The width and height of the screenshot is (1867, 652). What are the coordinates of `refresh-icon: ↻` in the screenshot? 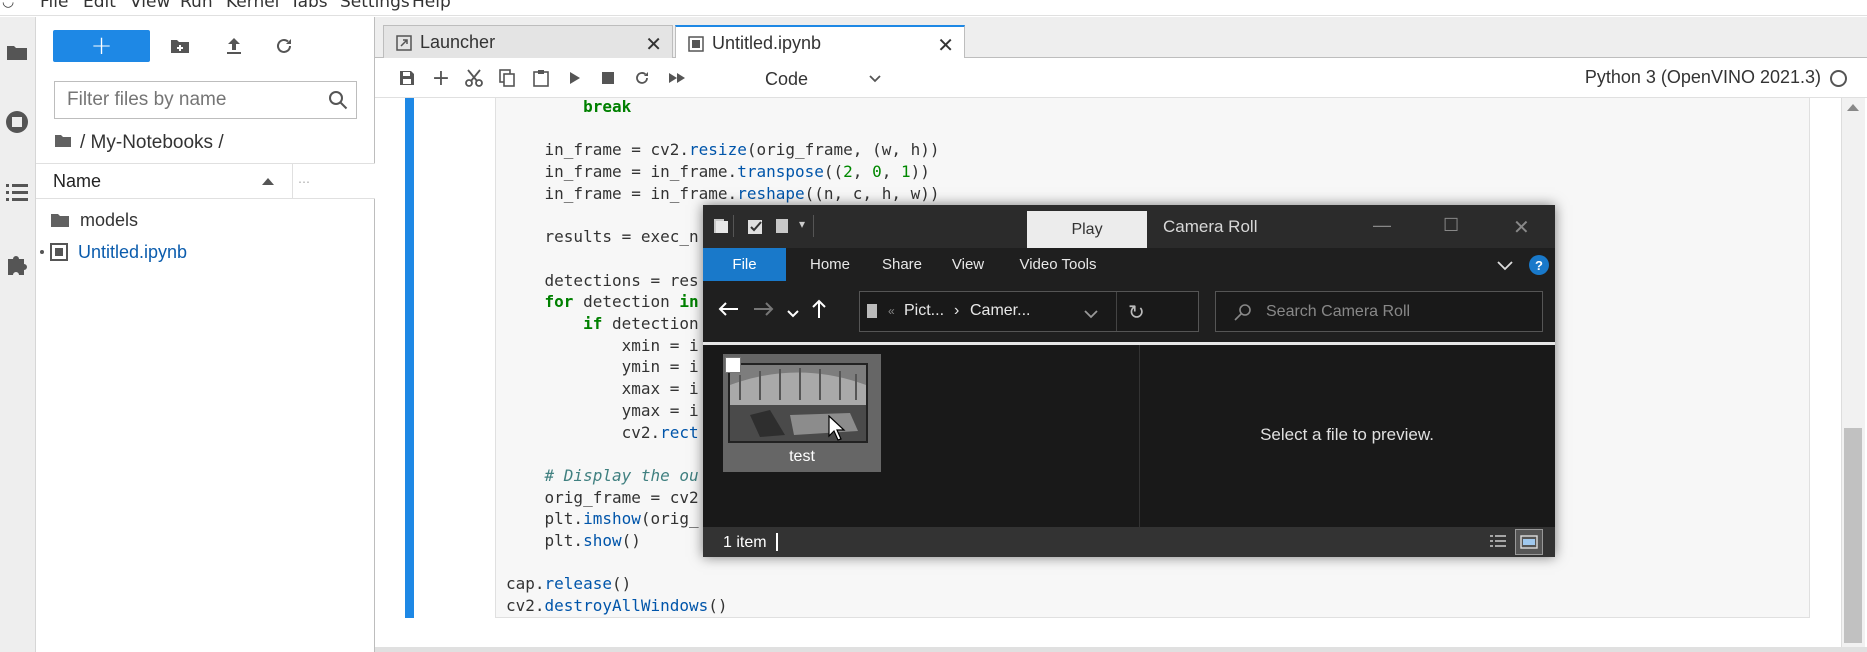 It's located at (1136, 312).